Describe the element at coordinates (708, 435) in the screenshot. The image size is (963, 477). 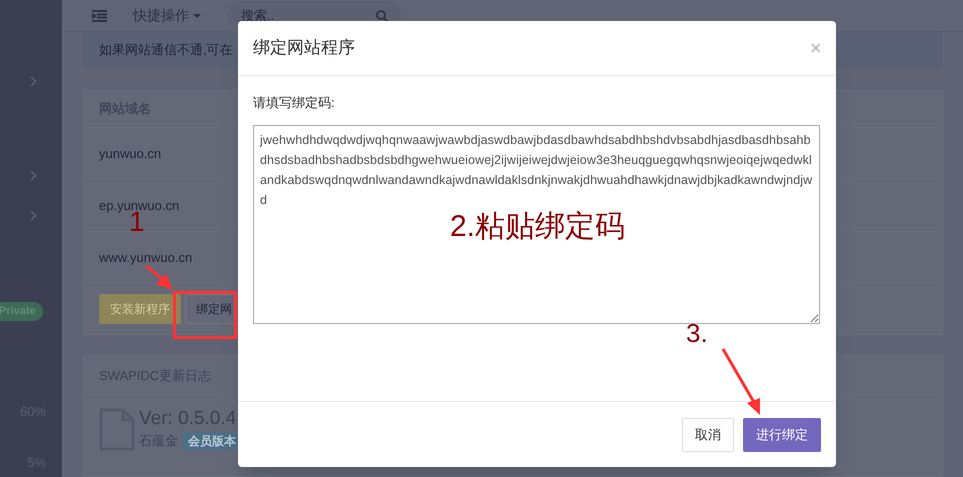
I see `cancel-button: 取消` at that location.